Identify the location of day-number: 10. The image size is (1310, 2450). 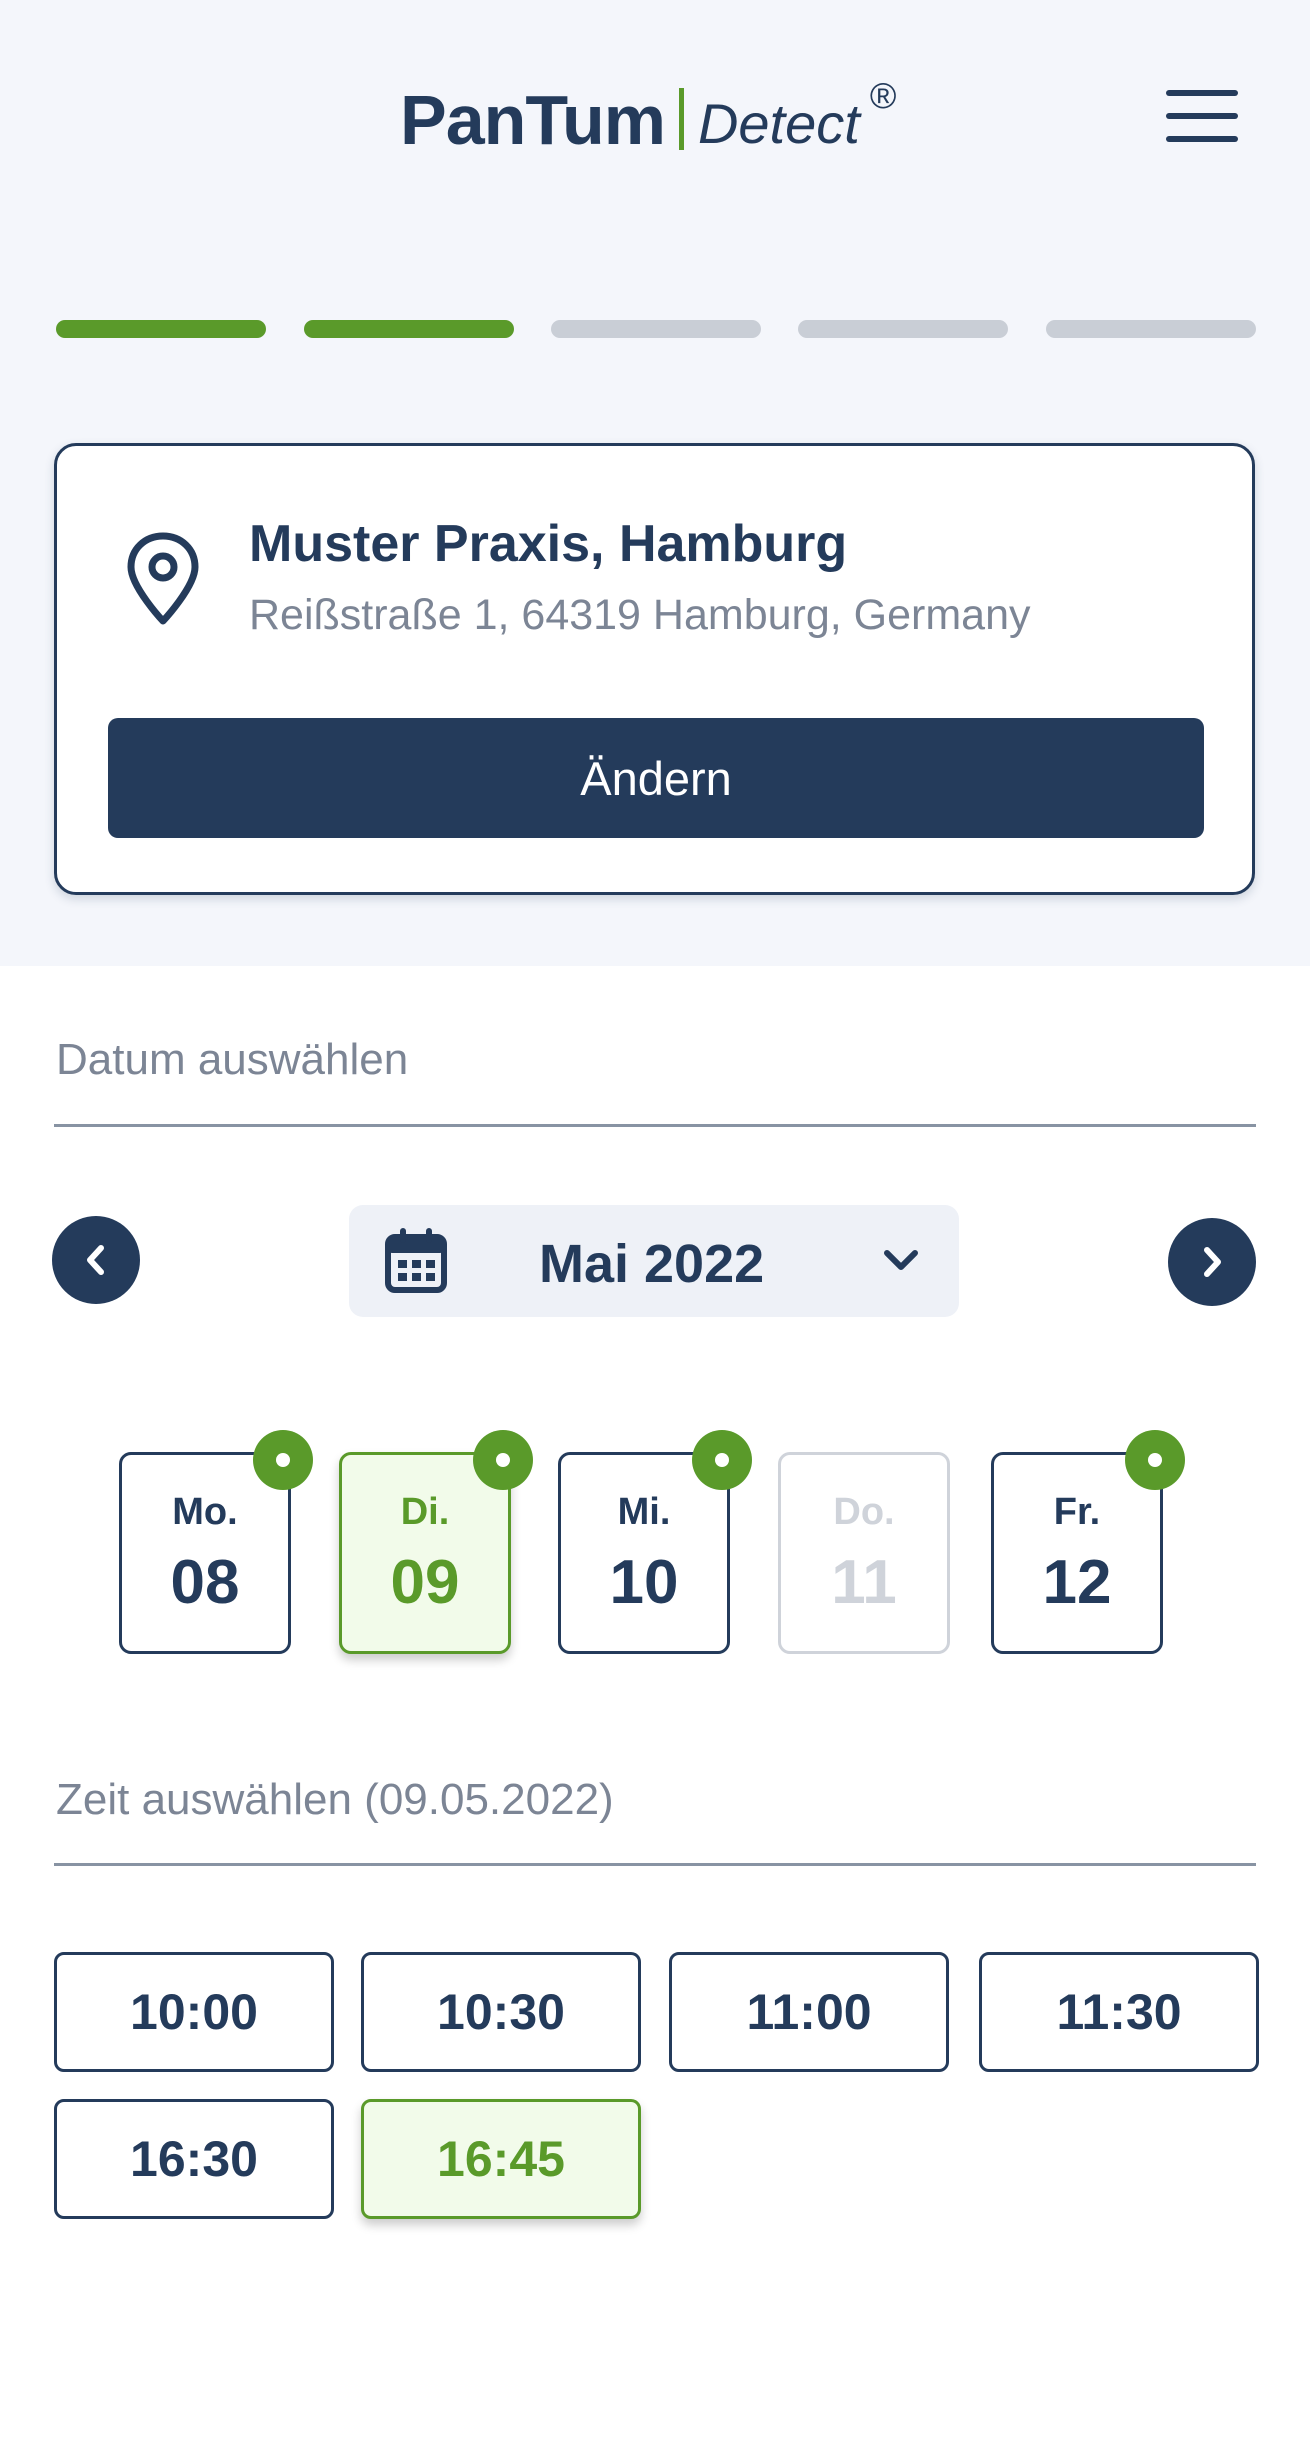
(644, 1582).